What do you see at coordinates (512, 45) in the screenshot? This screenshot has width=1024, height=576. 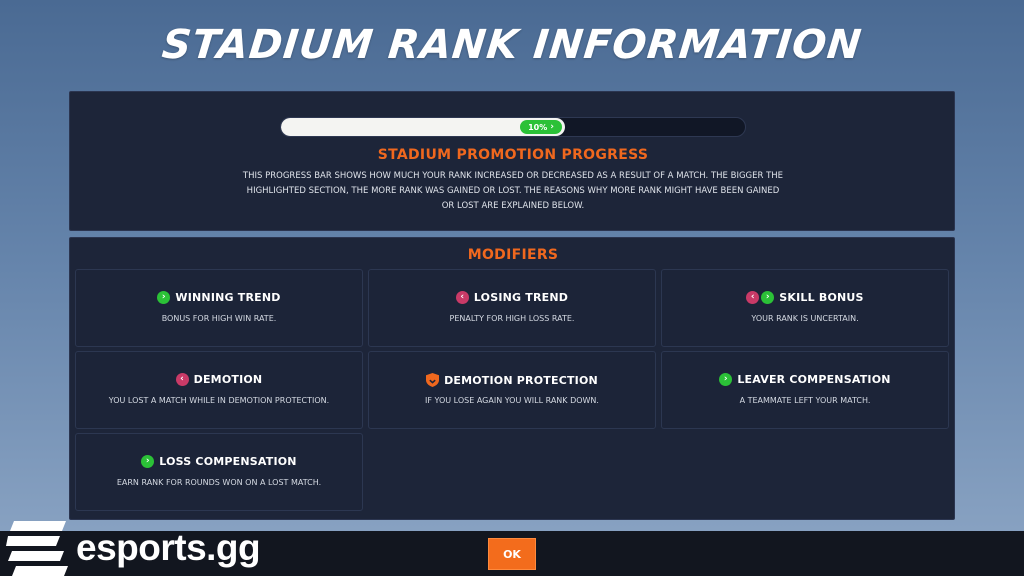 I see `page-title: STADIUM RANK INFORMATION` at bounding box center [512, 45].